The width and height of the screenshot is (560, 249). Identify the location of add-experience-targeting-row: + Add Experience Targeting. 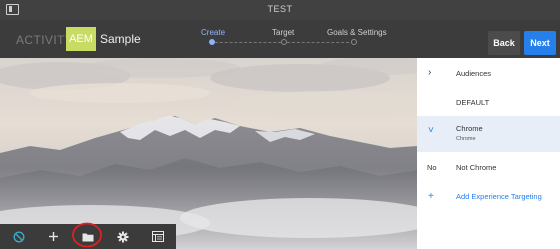
(488, 196).